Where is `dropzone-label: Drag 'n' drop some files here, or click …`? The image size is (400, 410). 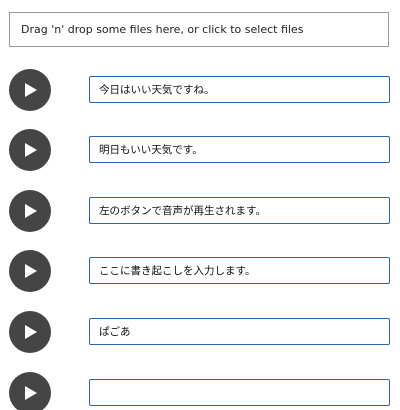 dropzone-label: Drag 'n' drop some files here, or click … is located at coordinates (162, 29).